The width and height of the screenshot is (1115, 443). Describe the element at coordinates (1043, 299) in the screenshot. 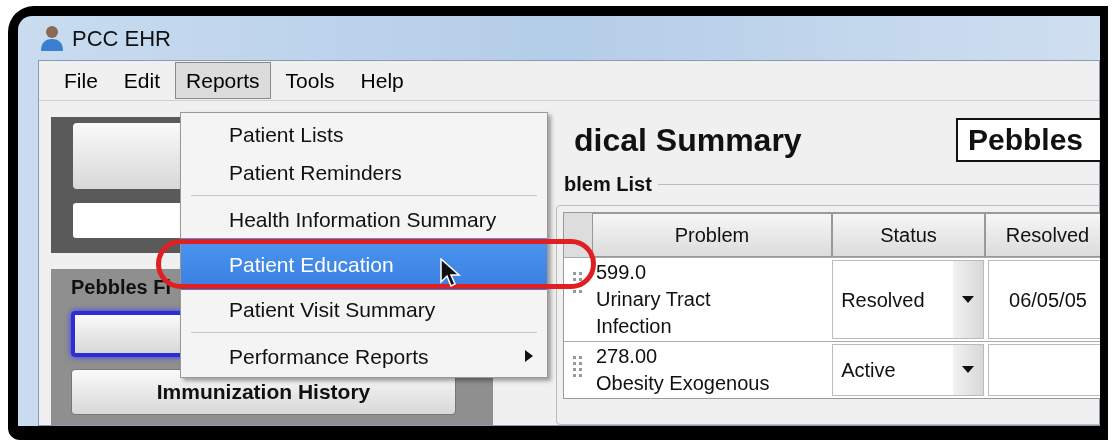

I see `table-cell: 06/05/05` at that location.